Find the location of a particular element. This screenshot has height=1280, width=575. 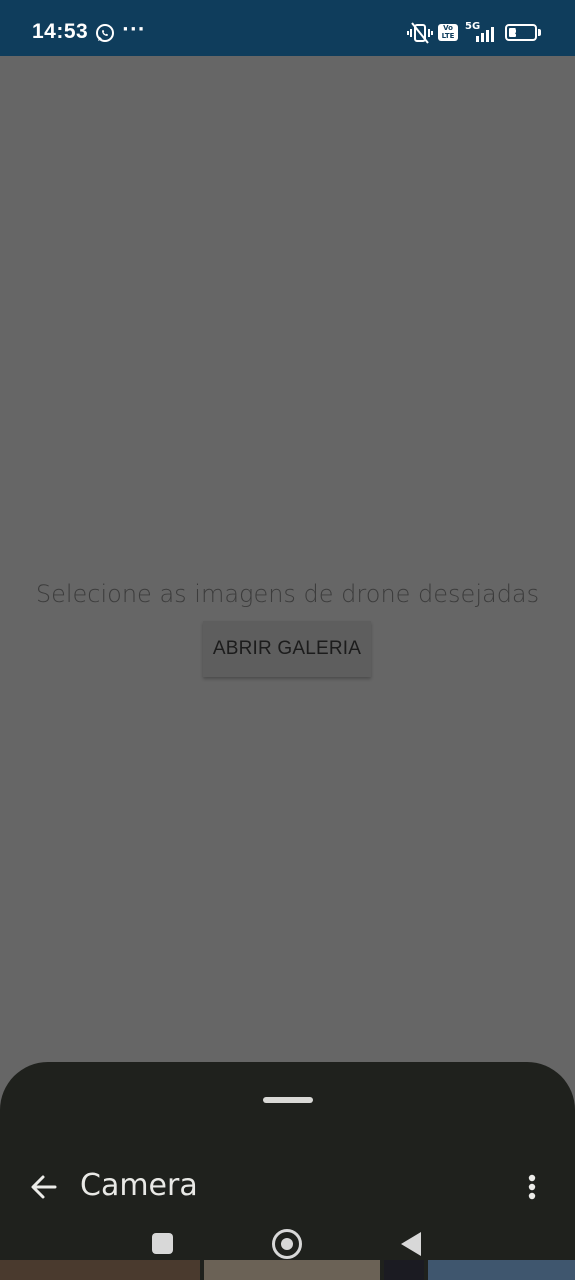

drag-handle is located at coordinates (288, 1100).